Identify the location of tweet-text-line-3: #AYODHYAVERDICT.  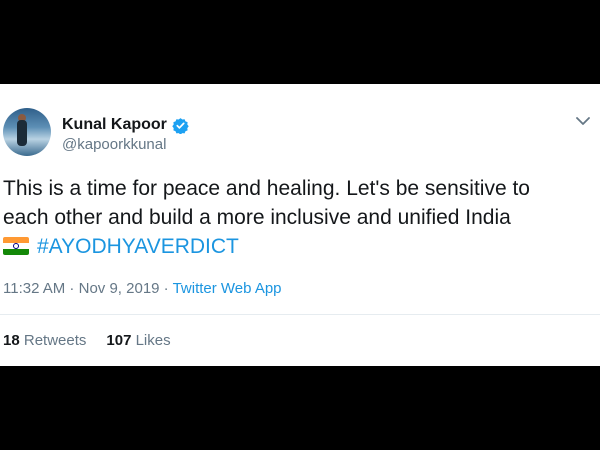
(300, 246).